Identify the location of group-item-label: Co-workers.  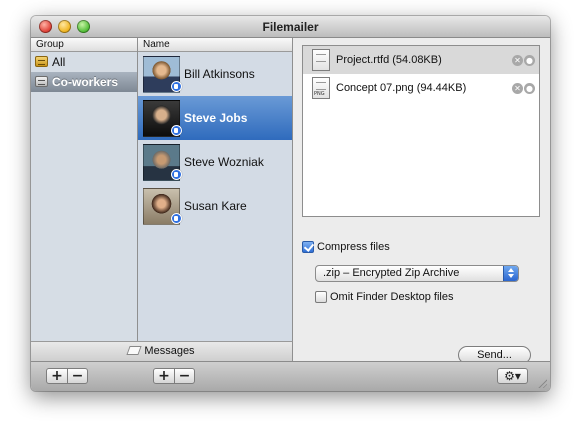
(85, 82).